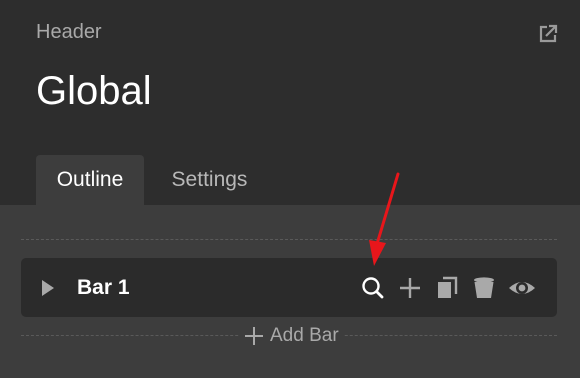  What do you see at coordinates (289, 287) in the screenshot?
I see `bar-row: Bar 1` at bounding box center [289, 287].